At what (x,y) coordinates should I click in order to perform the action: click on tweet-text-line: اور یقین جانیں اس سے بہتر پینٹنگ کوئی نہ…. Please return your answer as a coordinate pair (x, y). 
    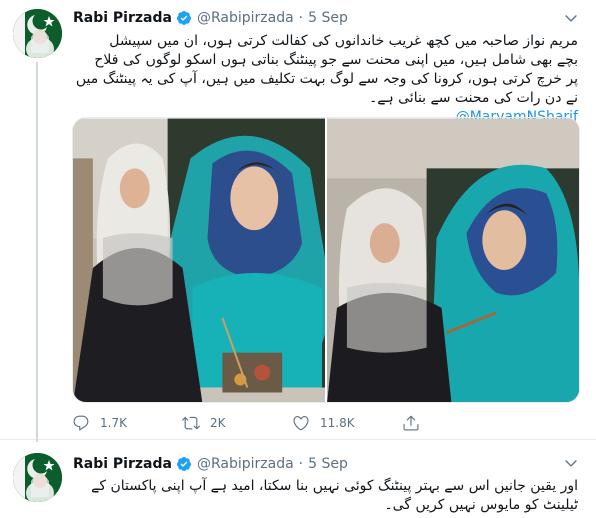
    Looking at the image, I should click on (334, 486).